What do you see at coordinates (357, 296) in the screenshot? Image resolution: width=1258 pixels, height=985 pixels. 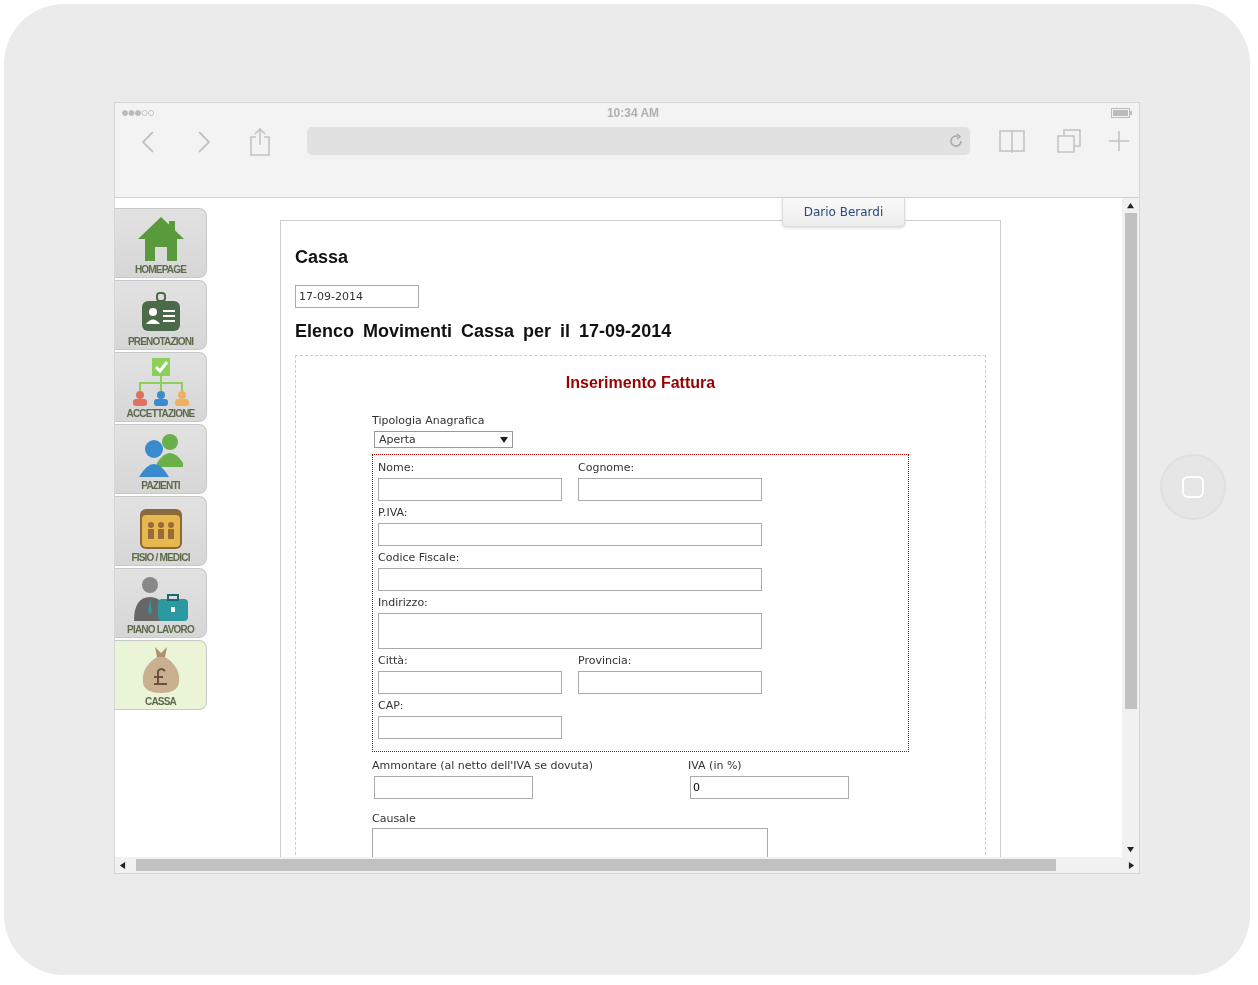 I see `date-field: 17-09-2014` at bounding box center [357, 296].